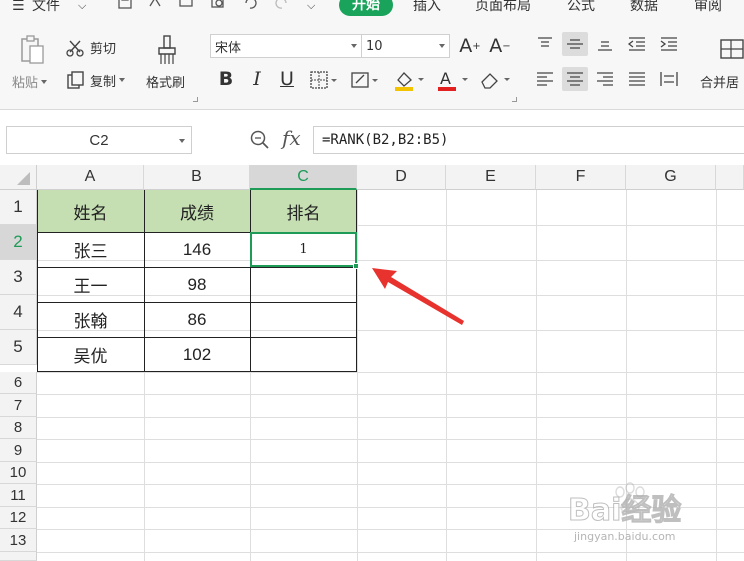 Image resolution: width=744 pixels, height=561 pixels. What do you see at coordinates (644, 8) in the screenshot?
I see `tab-data: 数据` at bounding box center [644, 8].